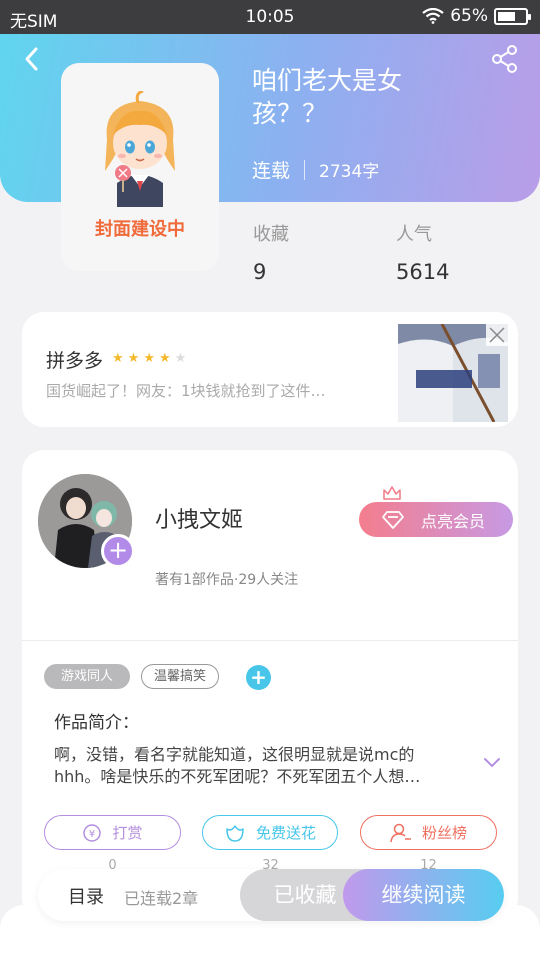 The height and width of the screenshot is (960, 540). Describe the element at coordinates (140, 149) in the screenshot. I see `mascot-illustration` at that location.